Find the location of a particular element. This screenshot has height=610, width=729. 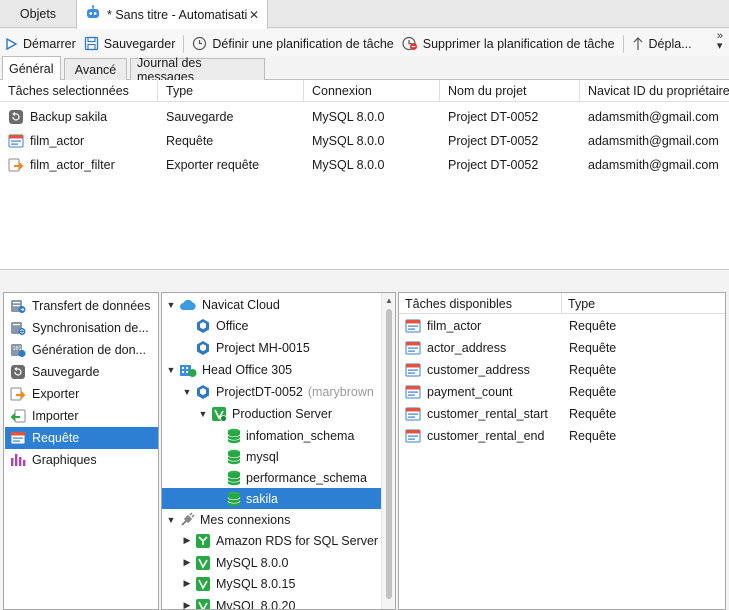

mysql-connection-icon is located at coordinates (203, 563).